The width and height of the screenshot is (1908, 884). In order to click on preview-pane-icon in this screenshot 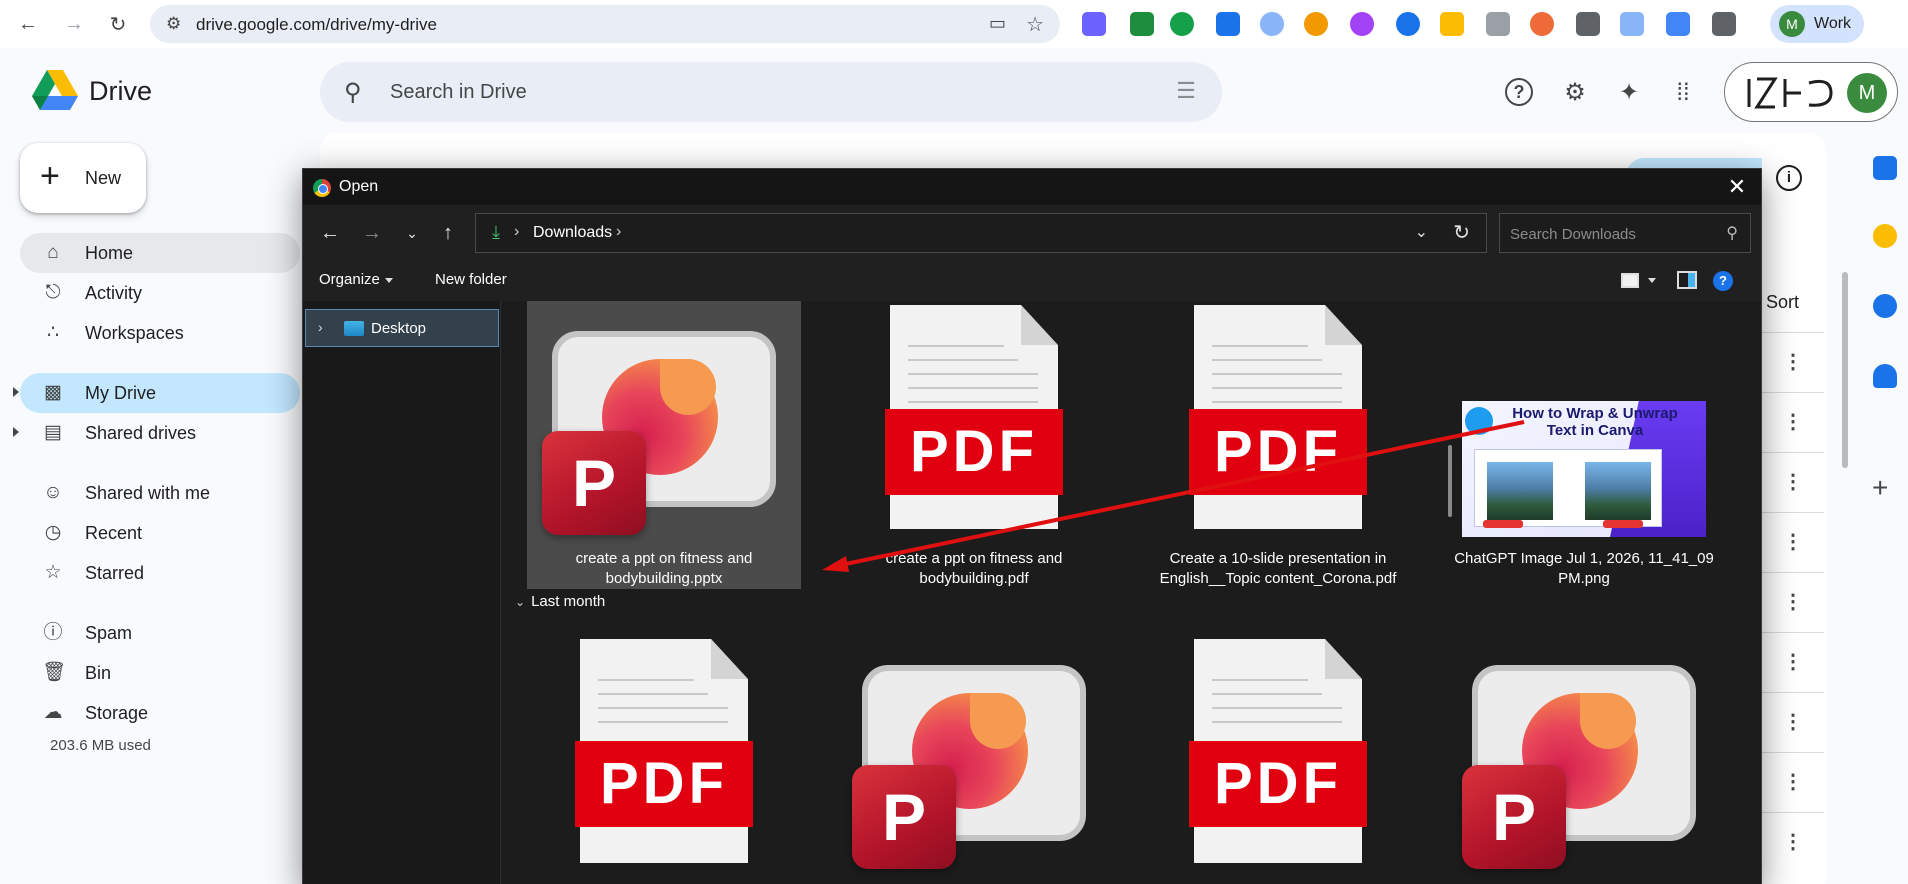, I will do `click(1687, 280)`.